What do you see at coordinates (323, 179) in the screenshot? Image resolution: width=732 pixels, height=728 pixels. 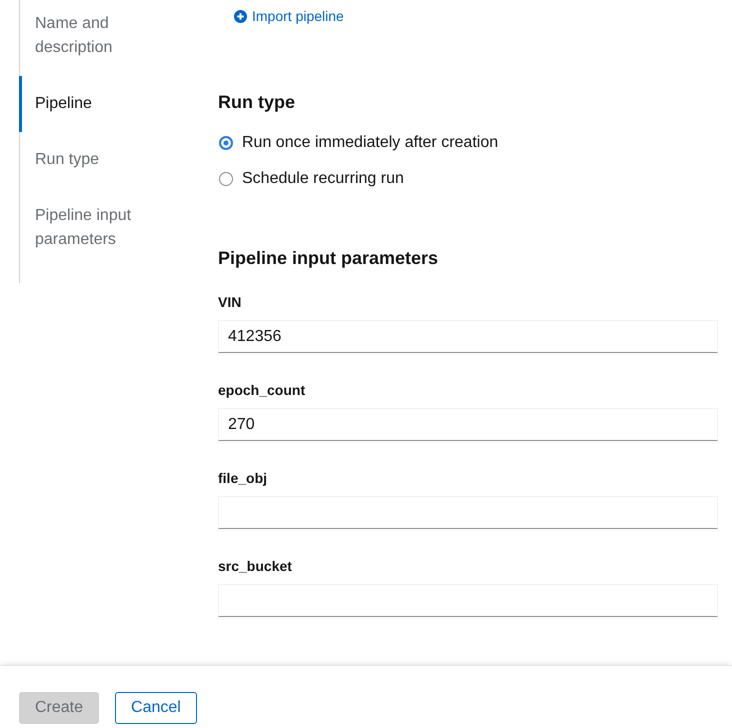 I see `radio-label: Schedule recurring run` at bounding box center [323, 179].